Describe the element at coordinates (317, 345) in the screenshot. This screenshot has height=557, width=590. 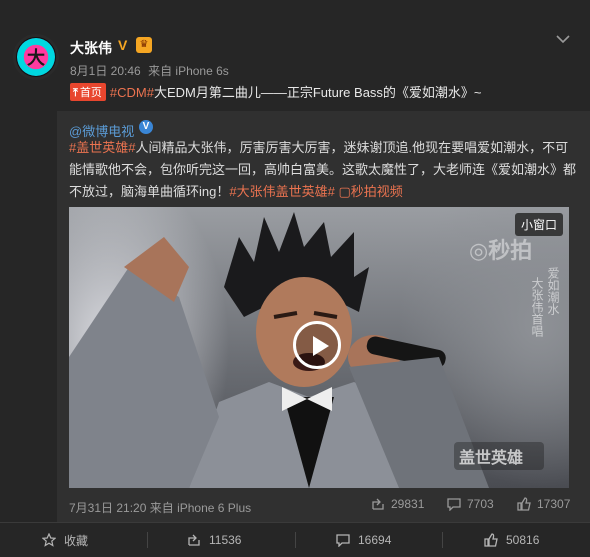
I see `play-icon` at that location.